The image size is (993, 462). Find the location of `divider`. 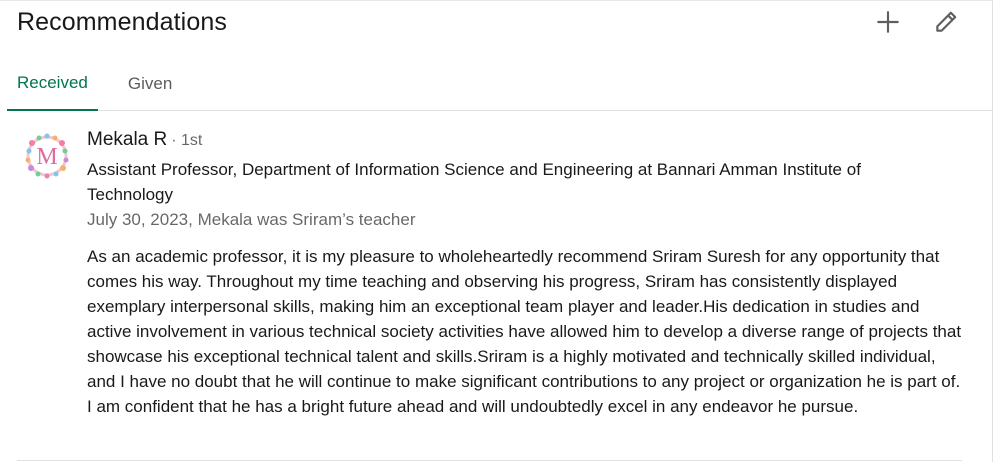

divider is located at coordinates (489, 460).